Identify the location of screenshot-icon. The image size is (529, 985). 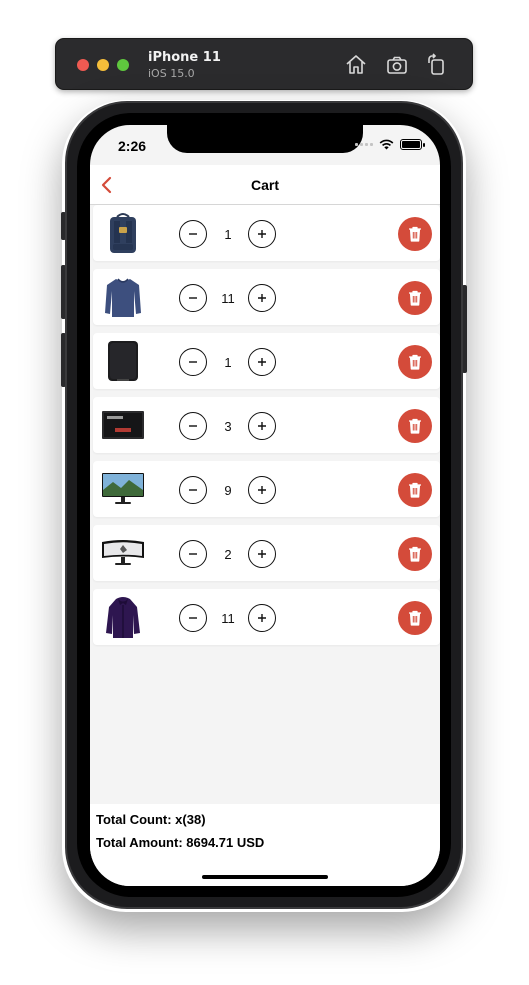
(397, 65).